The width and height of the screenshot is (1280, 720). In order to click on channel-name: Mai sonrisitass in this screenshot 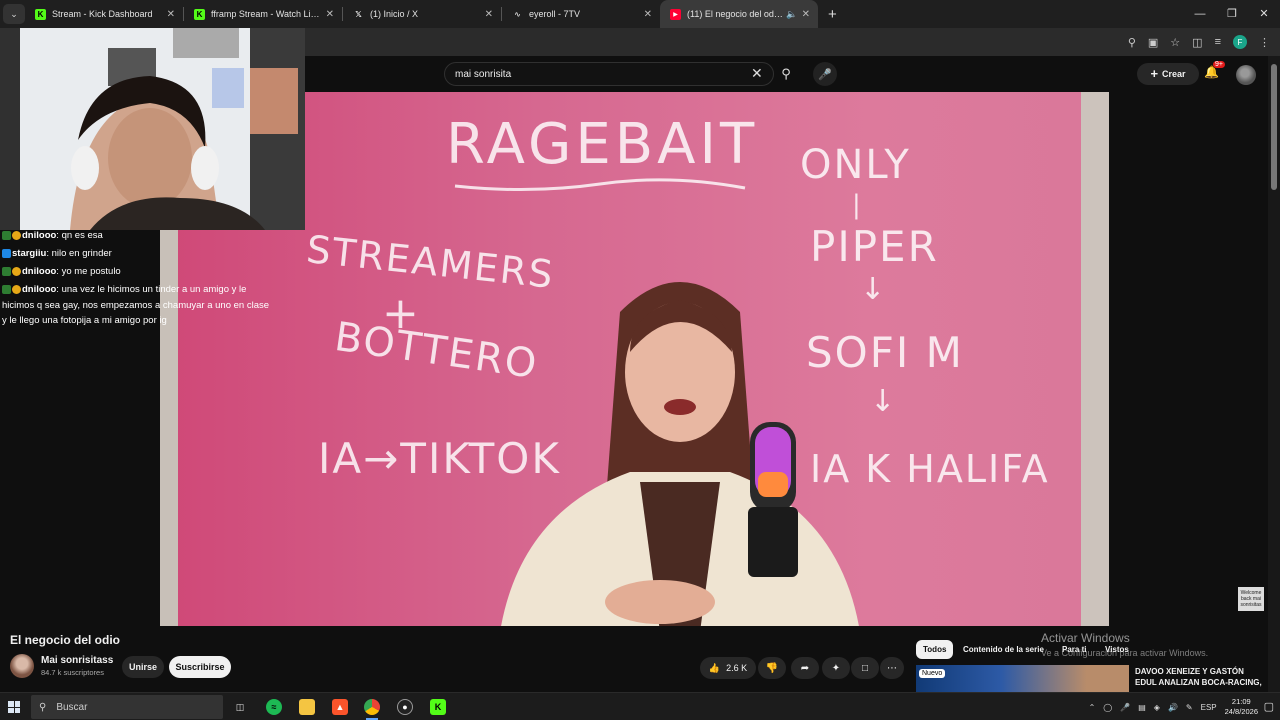, I will do `click(77, 660)`.